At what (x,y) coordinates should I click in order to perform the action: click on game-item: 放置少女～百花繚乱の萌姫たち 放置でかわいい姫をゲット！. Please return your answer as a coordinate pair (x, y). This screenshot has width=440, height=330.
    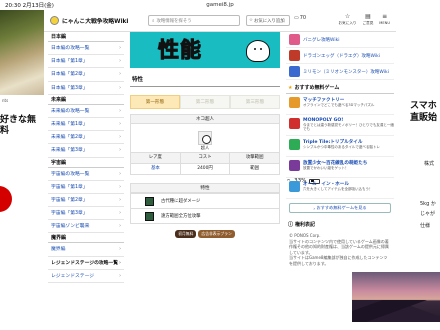
    Looking at the image, I should click on (340, 167).